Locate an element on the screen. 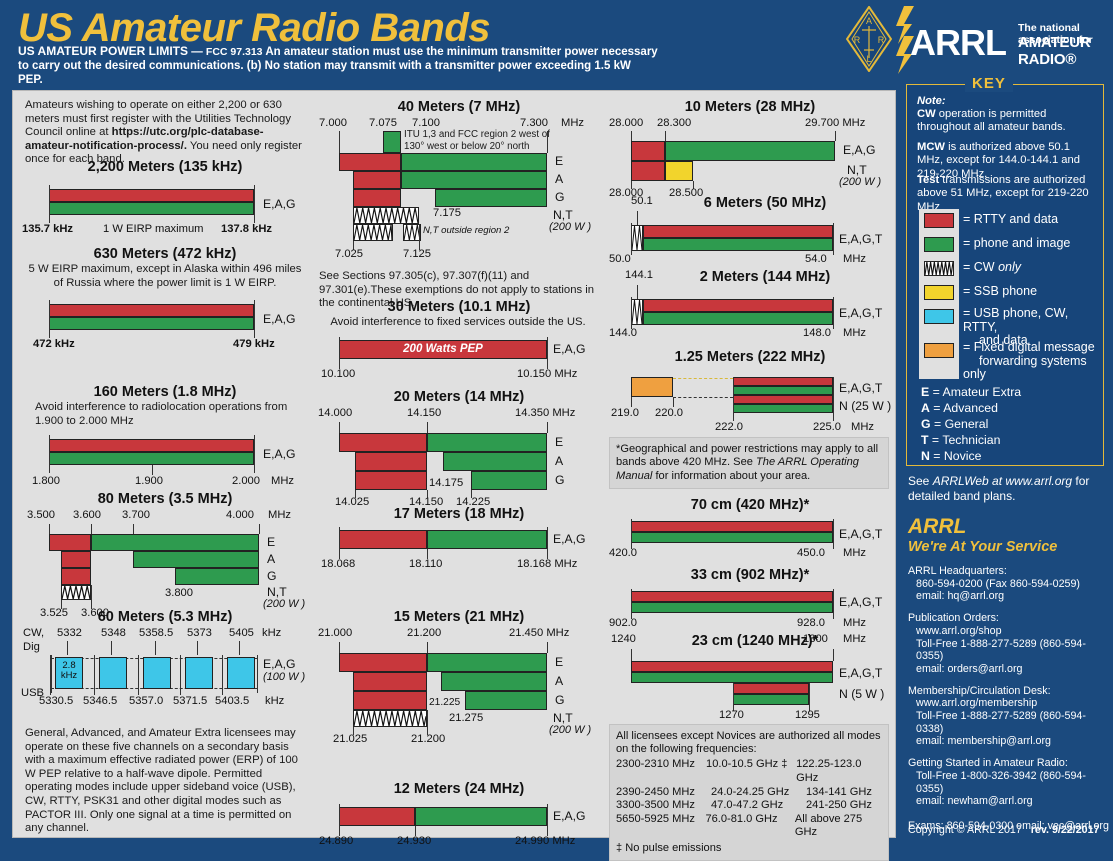  band-40m-toplabel-3: 7.100 is located at coordinates (426, 123).